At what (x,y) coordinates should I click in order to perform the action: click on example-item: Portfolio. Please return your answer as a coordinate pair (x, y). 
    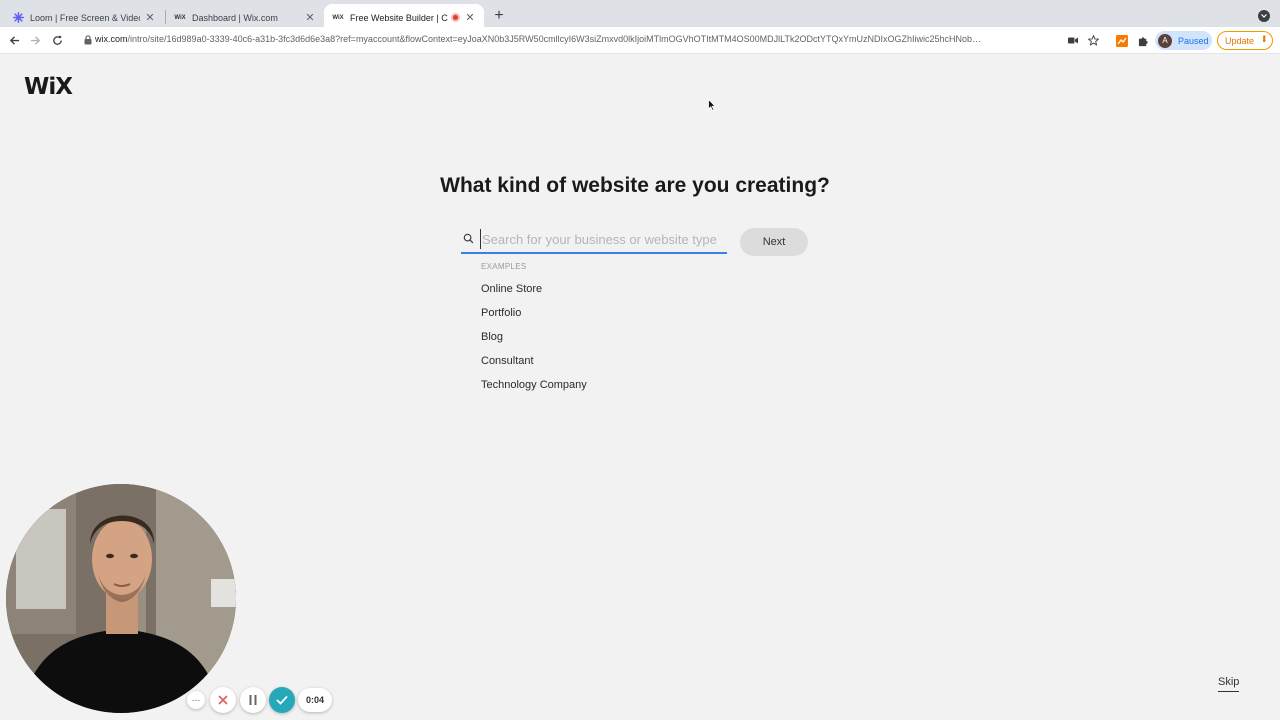
    Looking at the image, I should click on (534, 319).